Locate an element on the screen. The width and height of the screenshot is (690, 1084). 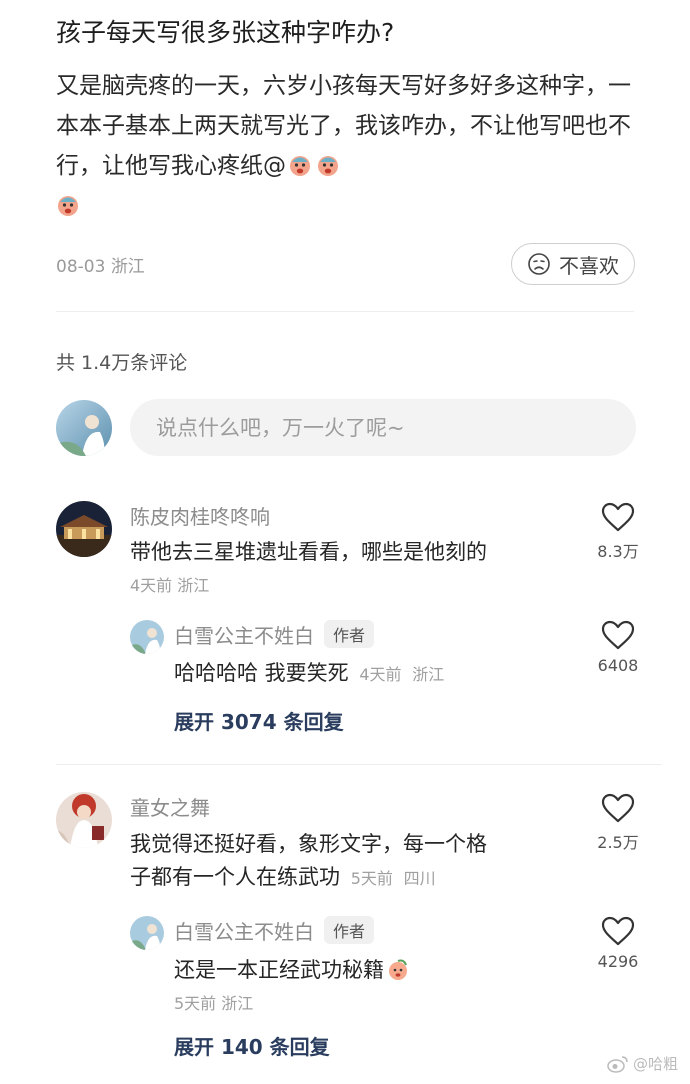
comment-text-line: 子都有一个人在练武功 is located at coordinates (235, 877).